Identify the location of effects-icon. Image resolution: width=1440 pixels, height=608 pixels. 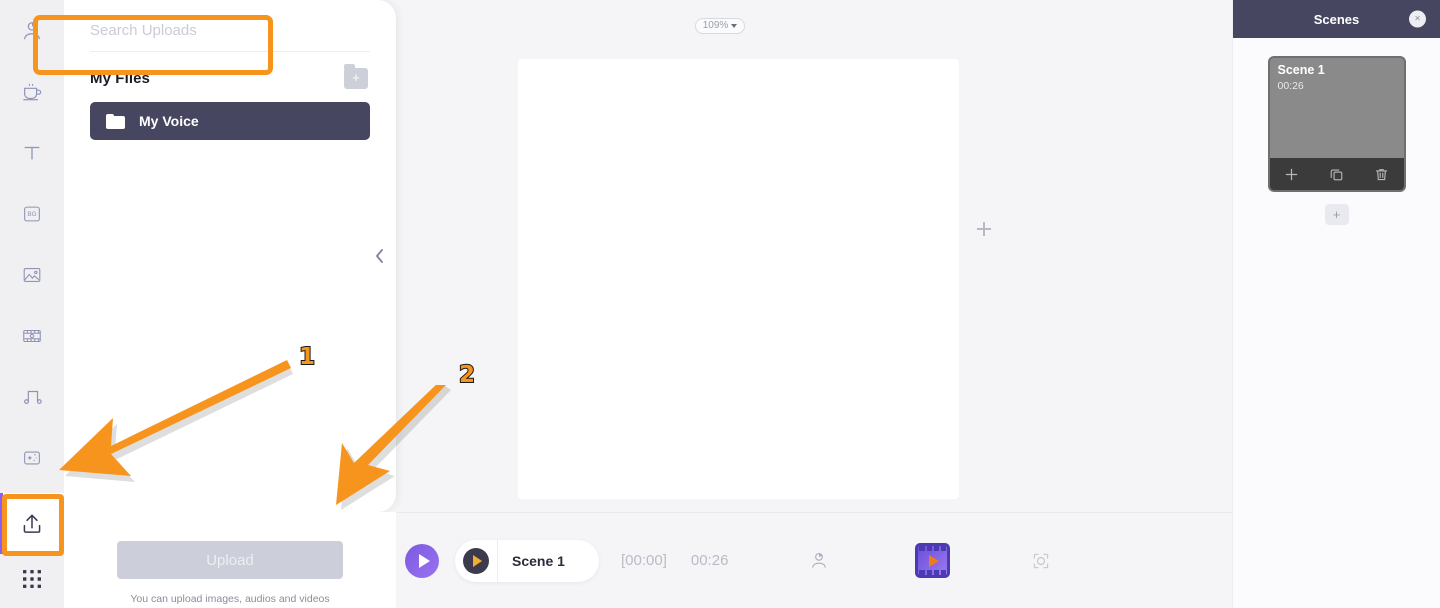
(32, 458).